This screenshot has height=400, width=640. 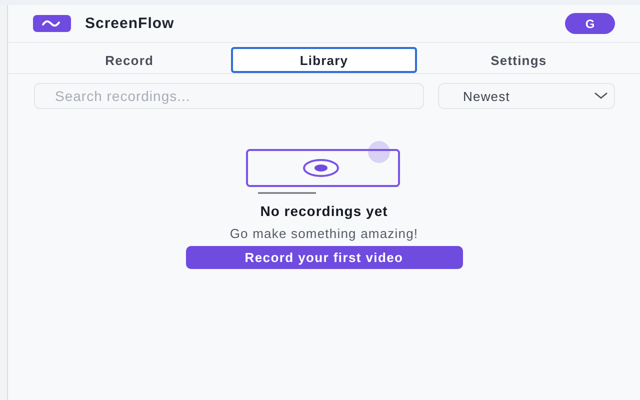 What do you see at coordinates (324, 211) in the screenshot?
I see `empty-title: No recordings yet` at bounding box center [324, 211].